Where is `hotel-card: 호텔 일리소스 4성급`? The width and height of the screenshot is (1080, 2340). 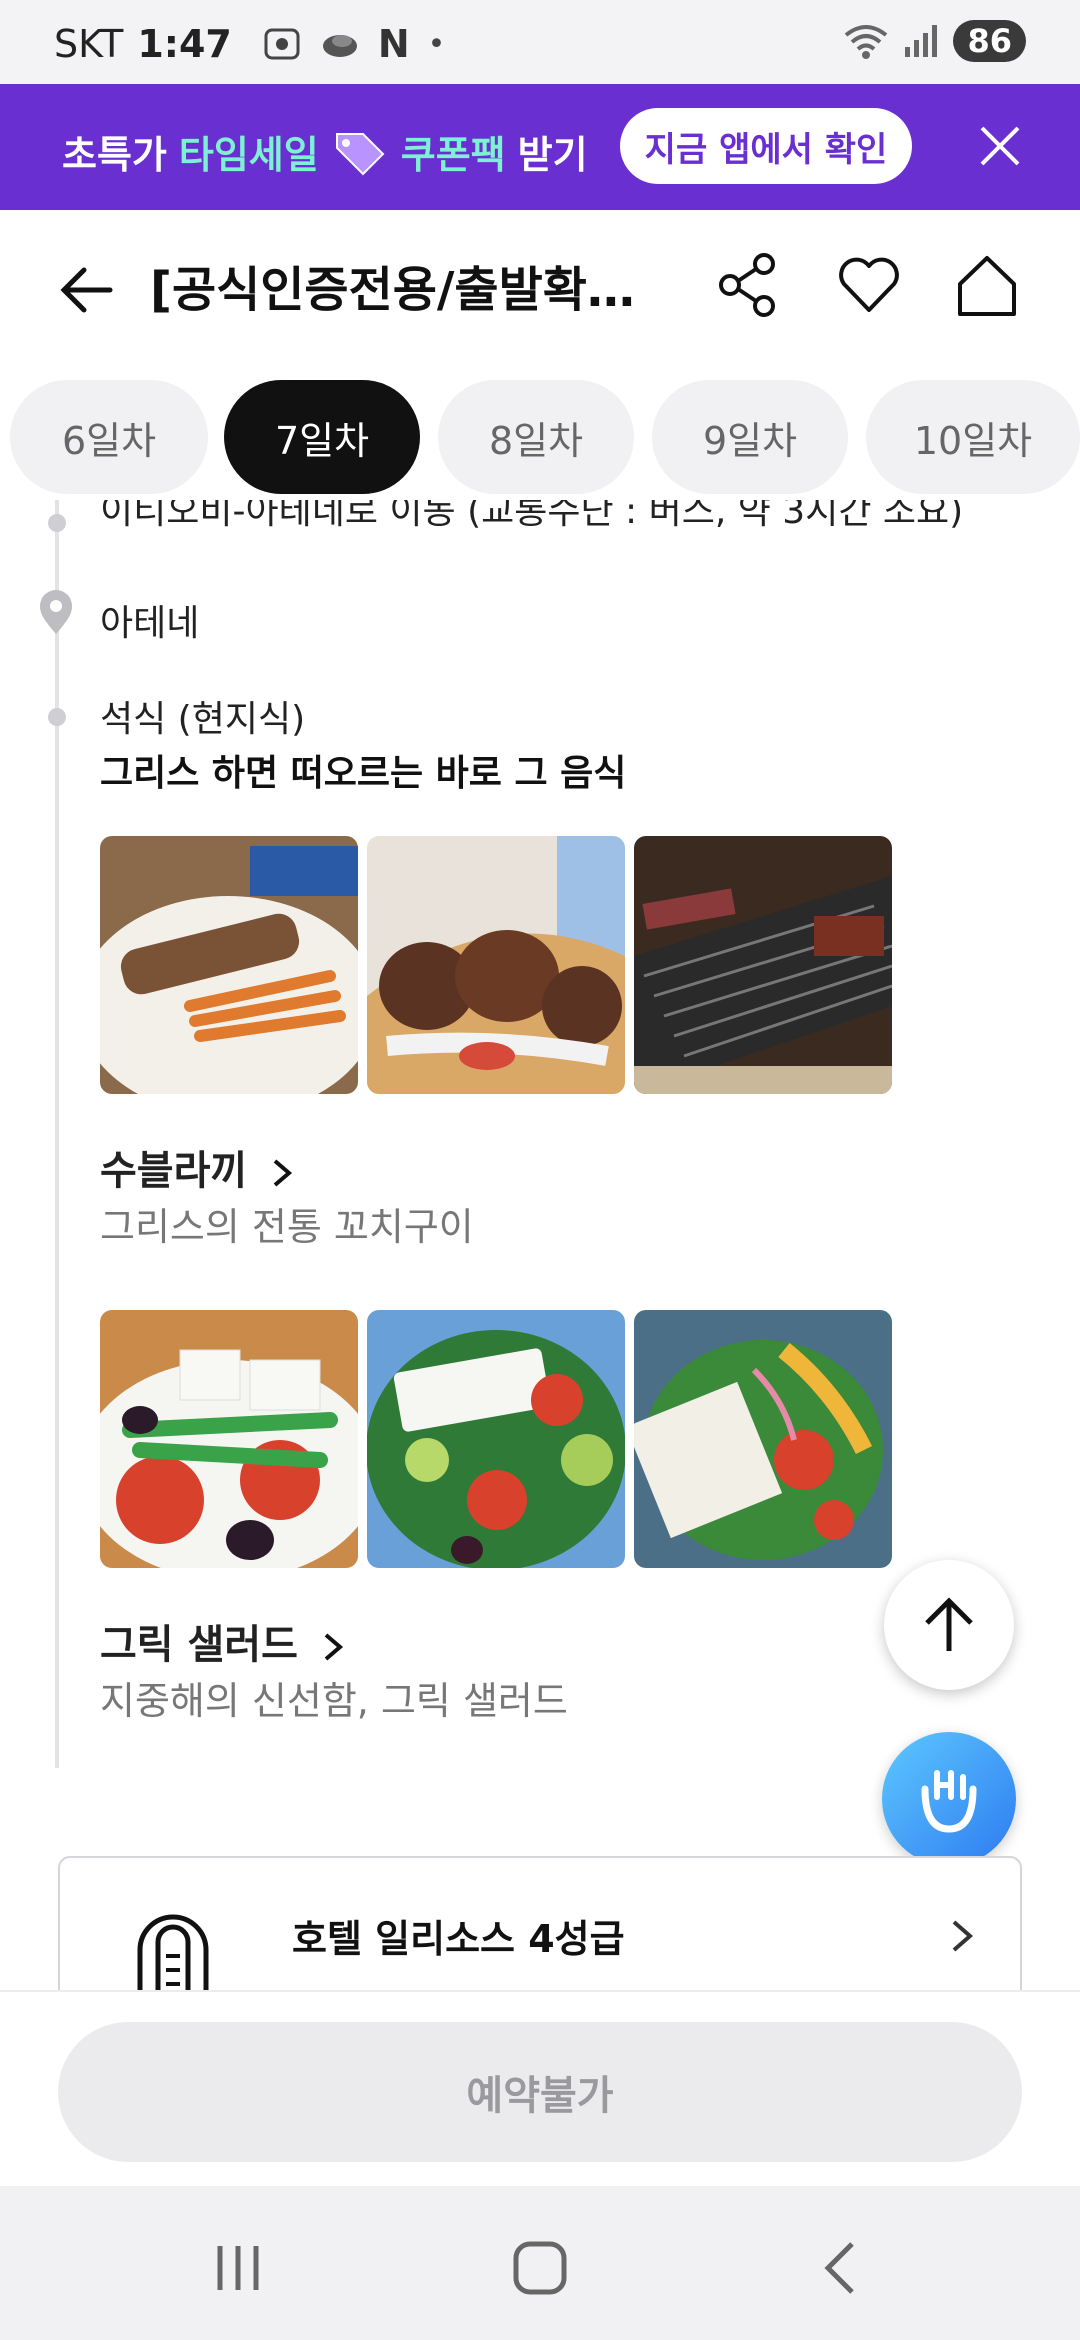 hotel-card: 호텔 일리소스 4성급 is located at coordinates (540, 1923).